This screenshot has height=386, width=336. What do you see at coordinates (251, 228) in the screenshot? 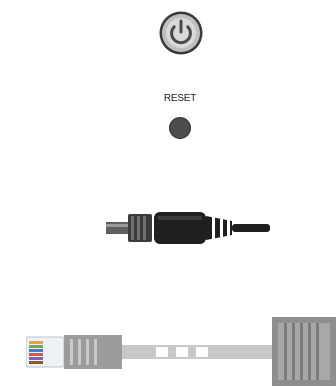
I see `plug-cable` at bounding box center [251, 228].